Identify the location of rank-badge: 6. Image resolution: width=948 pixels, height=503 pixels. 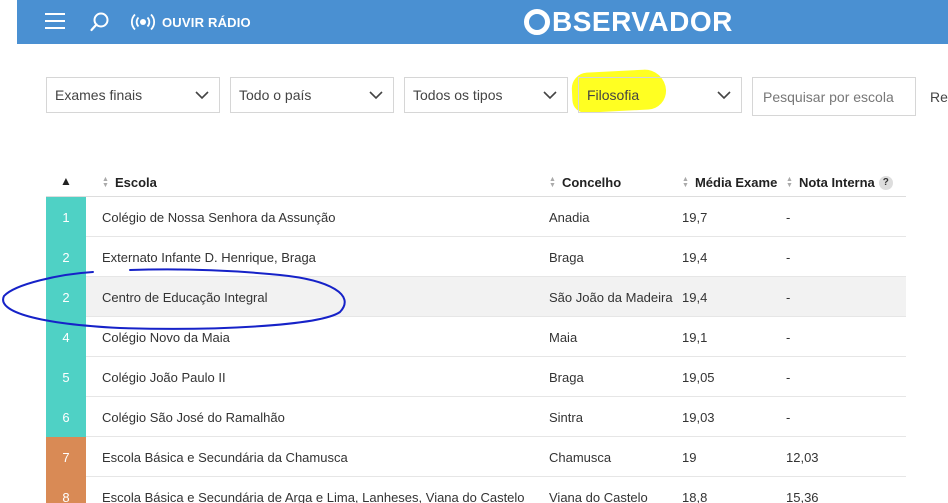
(66, 417).